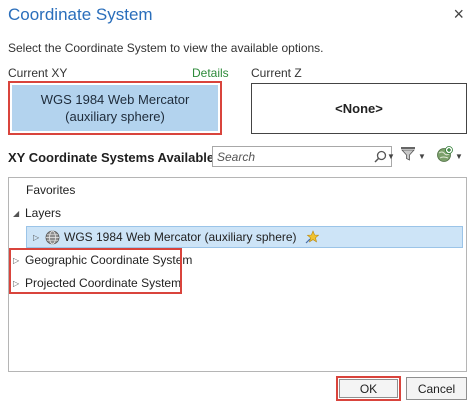  What do you see at coordinates (380, 156) in the screenshot?
I see `search-icon` at bounding box center [380, 156].